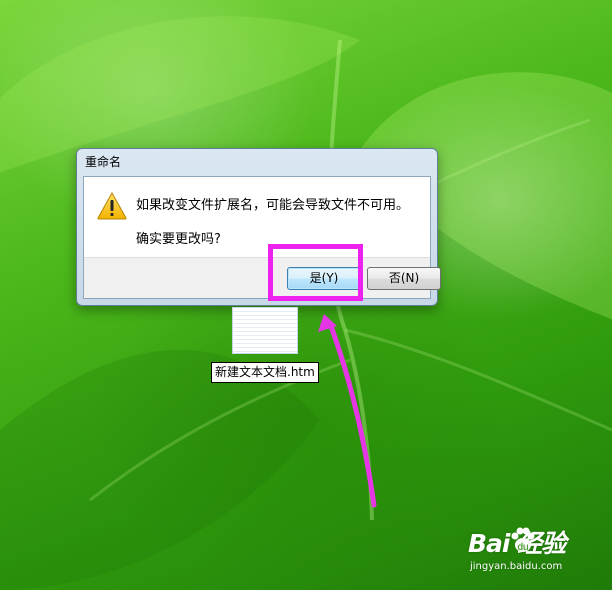  I want to click on yes-button-highlight, so click(315, 272).